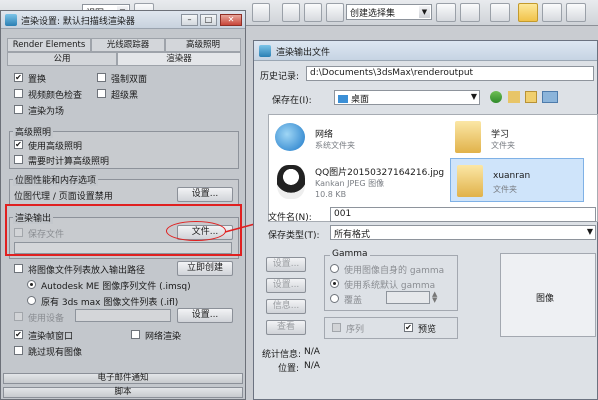 The height and width of the screenshot is (400, 598). I want to click on file-type: 系统文件夹, so click(335, 145).